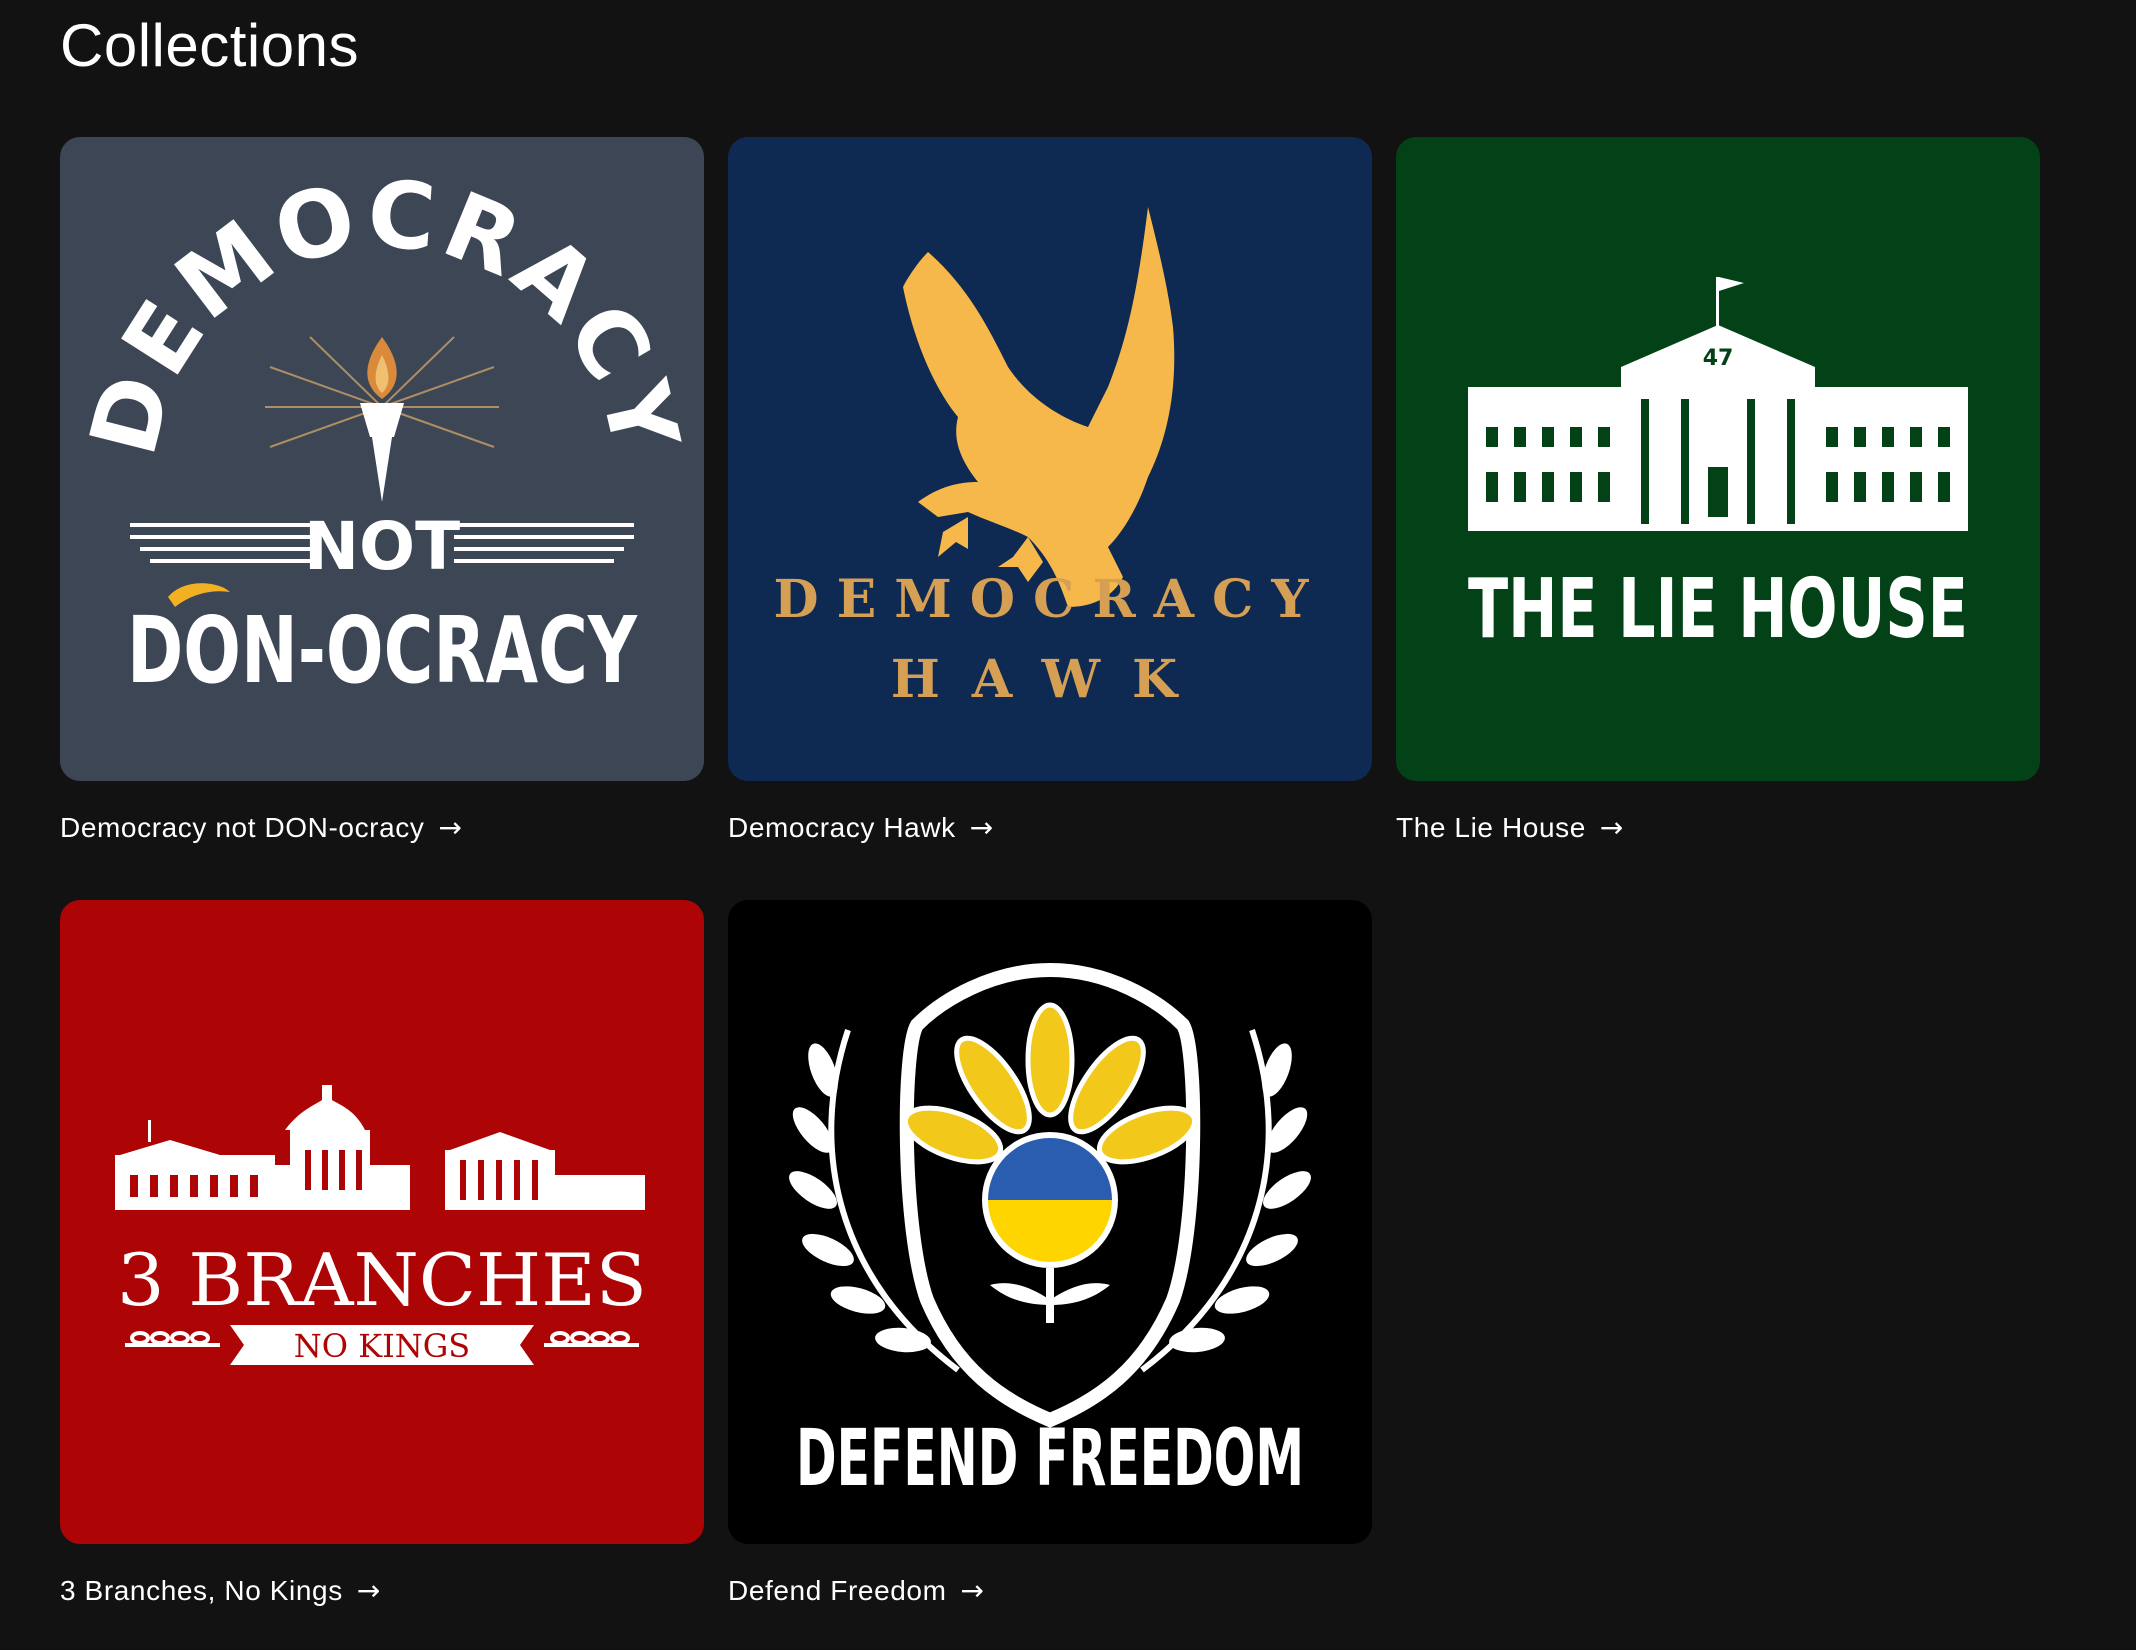 This screenshot has width=2136, height=1650. I want to click on collection-card-defend-freedom: DEFEND FREEDOM Defend Freedom →, so click(1050, 1254).